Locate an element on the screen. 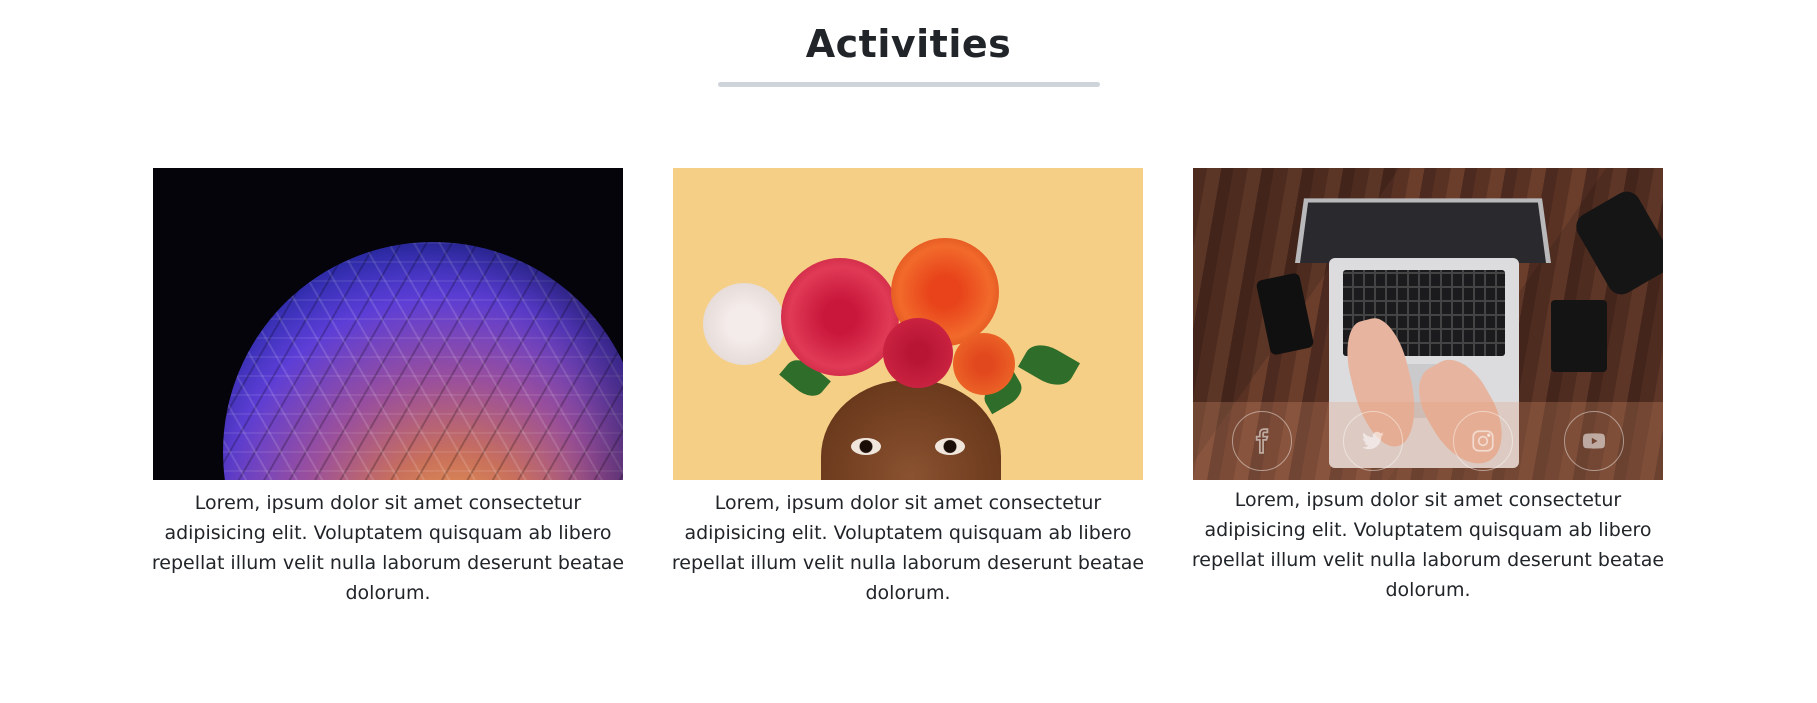 Image resolution: width=1817 pixels, height=703 pixels. eye-left is located at coordinates (866, 446).